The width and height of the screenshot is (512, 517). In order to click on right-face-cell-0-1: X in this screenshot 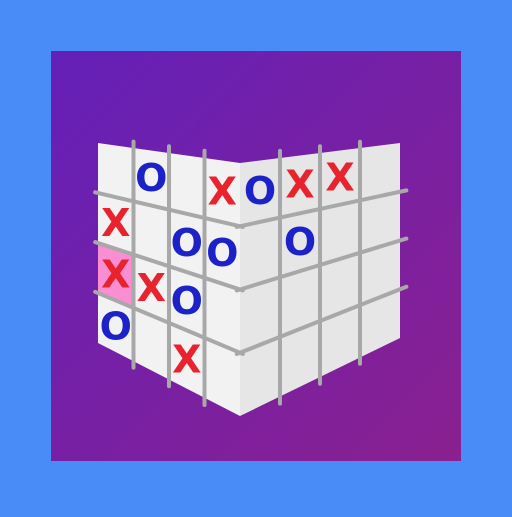, I will do `click(300, 185)`.